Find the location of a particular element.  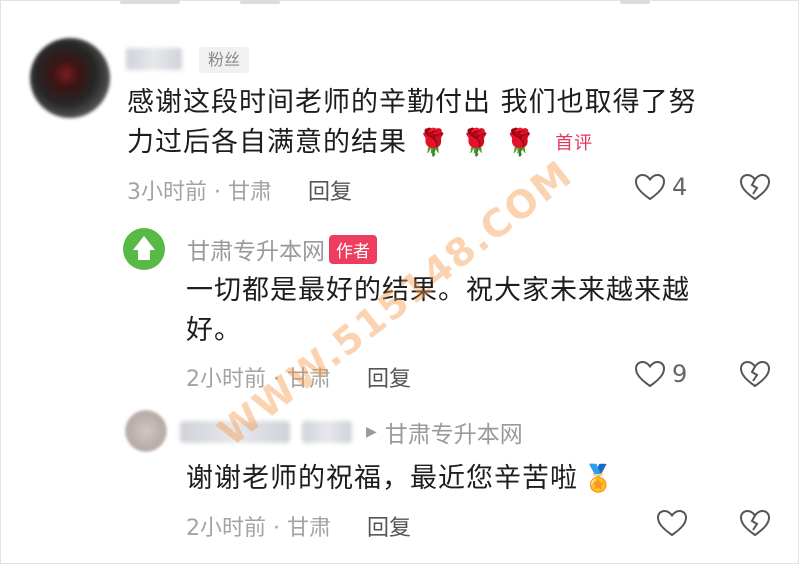

sub-reply-text-row: 谢谢老师的祝福，最近您辛苦啦 🏅 is located at coordinates (400, 479).